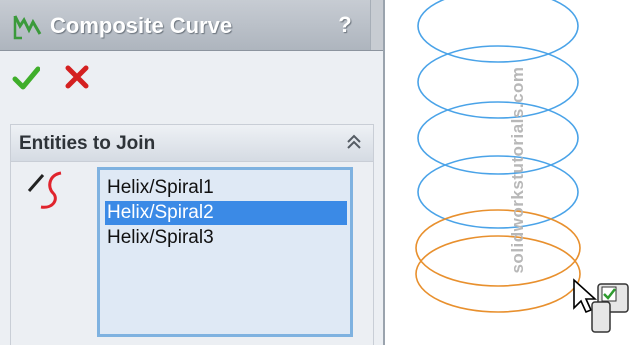 The image size is (629, 350). I want to click on green-check-icon, so click(26, 78).